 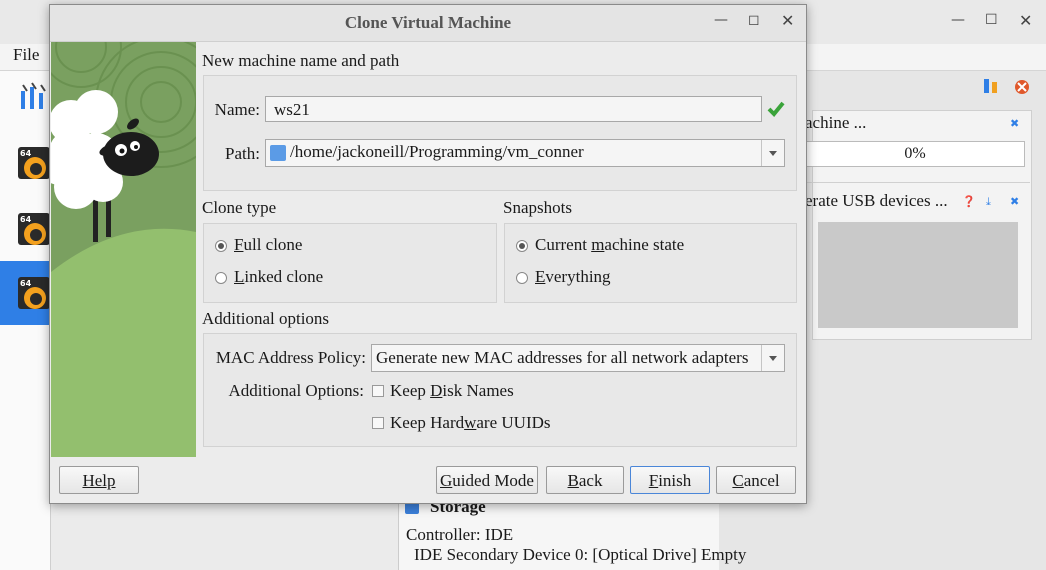 What do you see at coordinates (915, 154) in the screenshot?
I see `clone-progress-bar: 0%` at bounding box center [915, 154].